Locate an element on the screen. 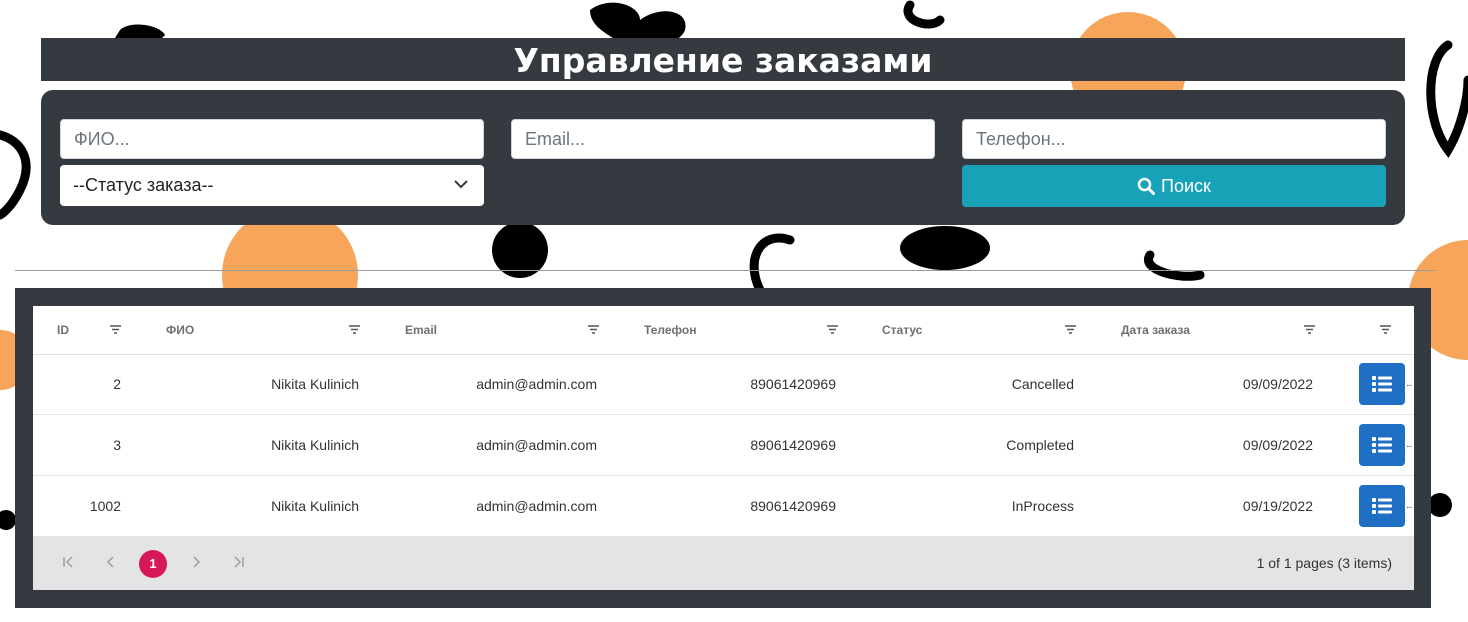  cell-id: 2 is located at coordinates (117, 384).